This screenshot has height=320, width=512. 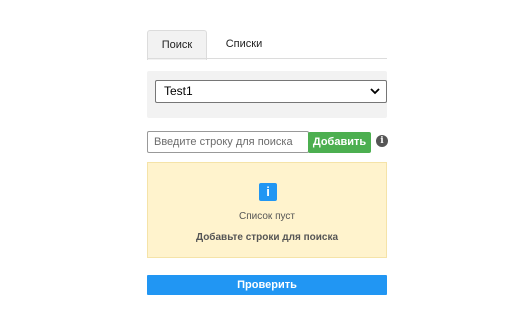 What do you see at coordinates (382, 141) in the screenshot?
I see `info-icon: i` at bounding box center [382, 141].